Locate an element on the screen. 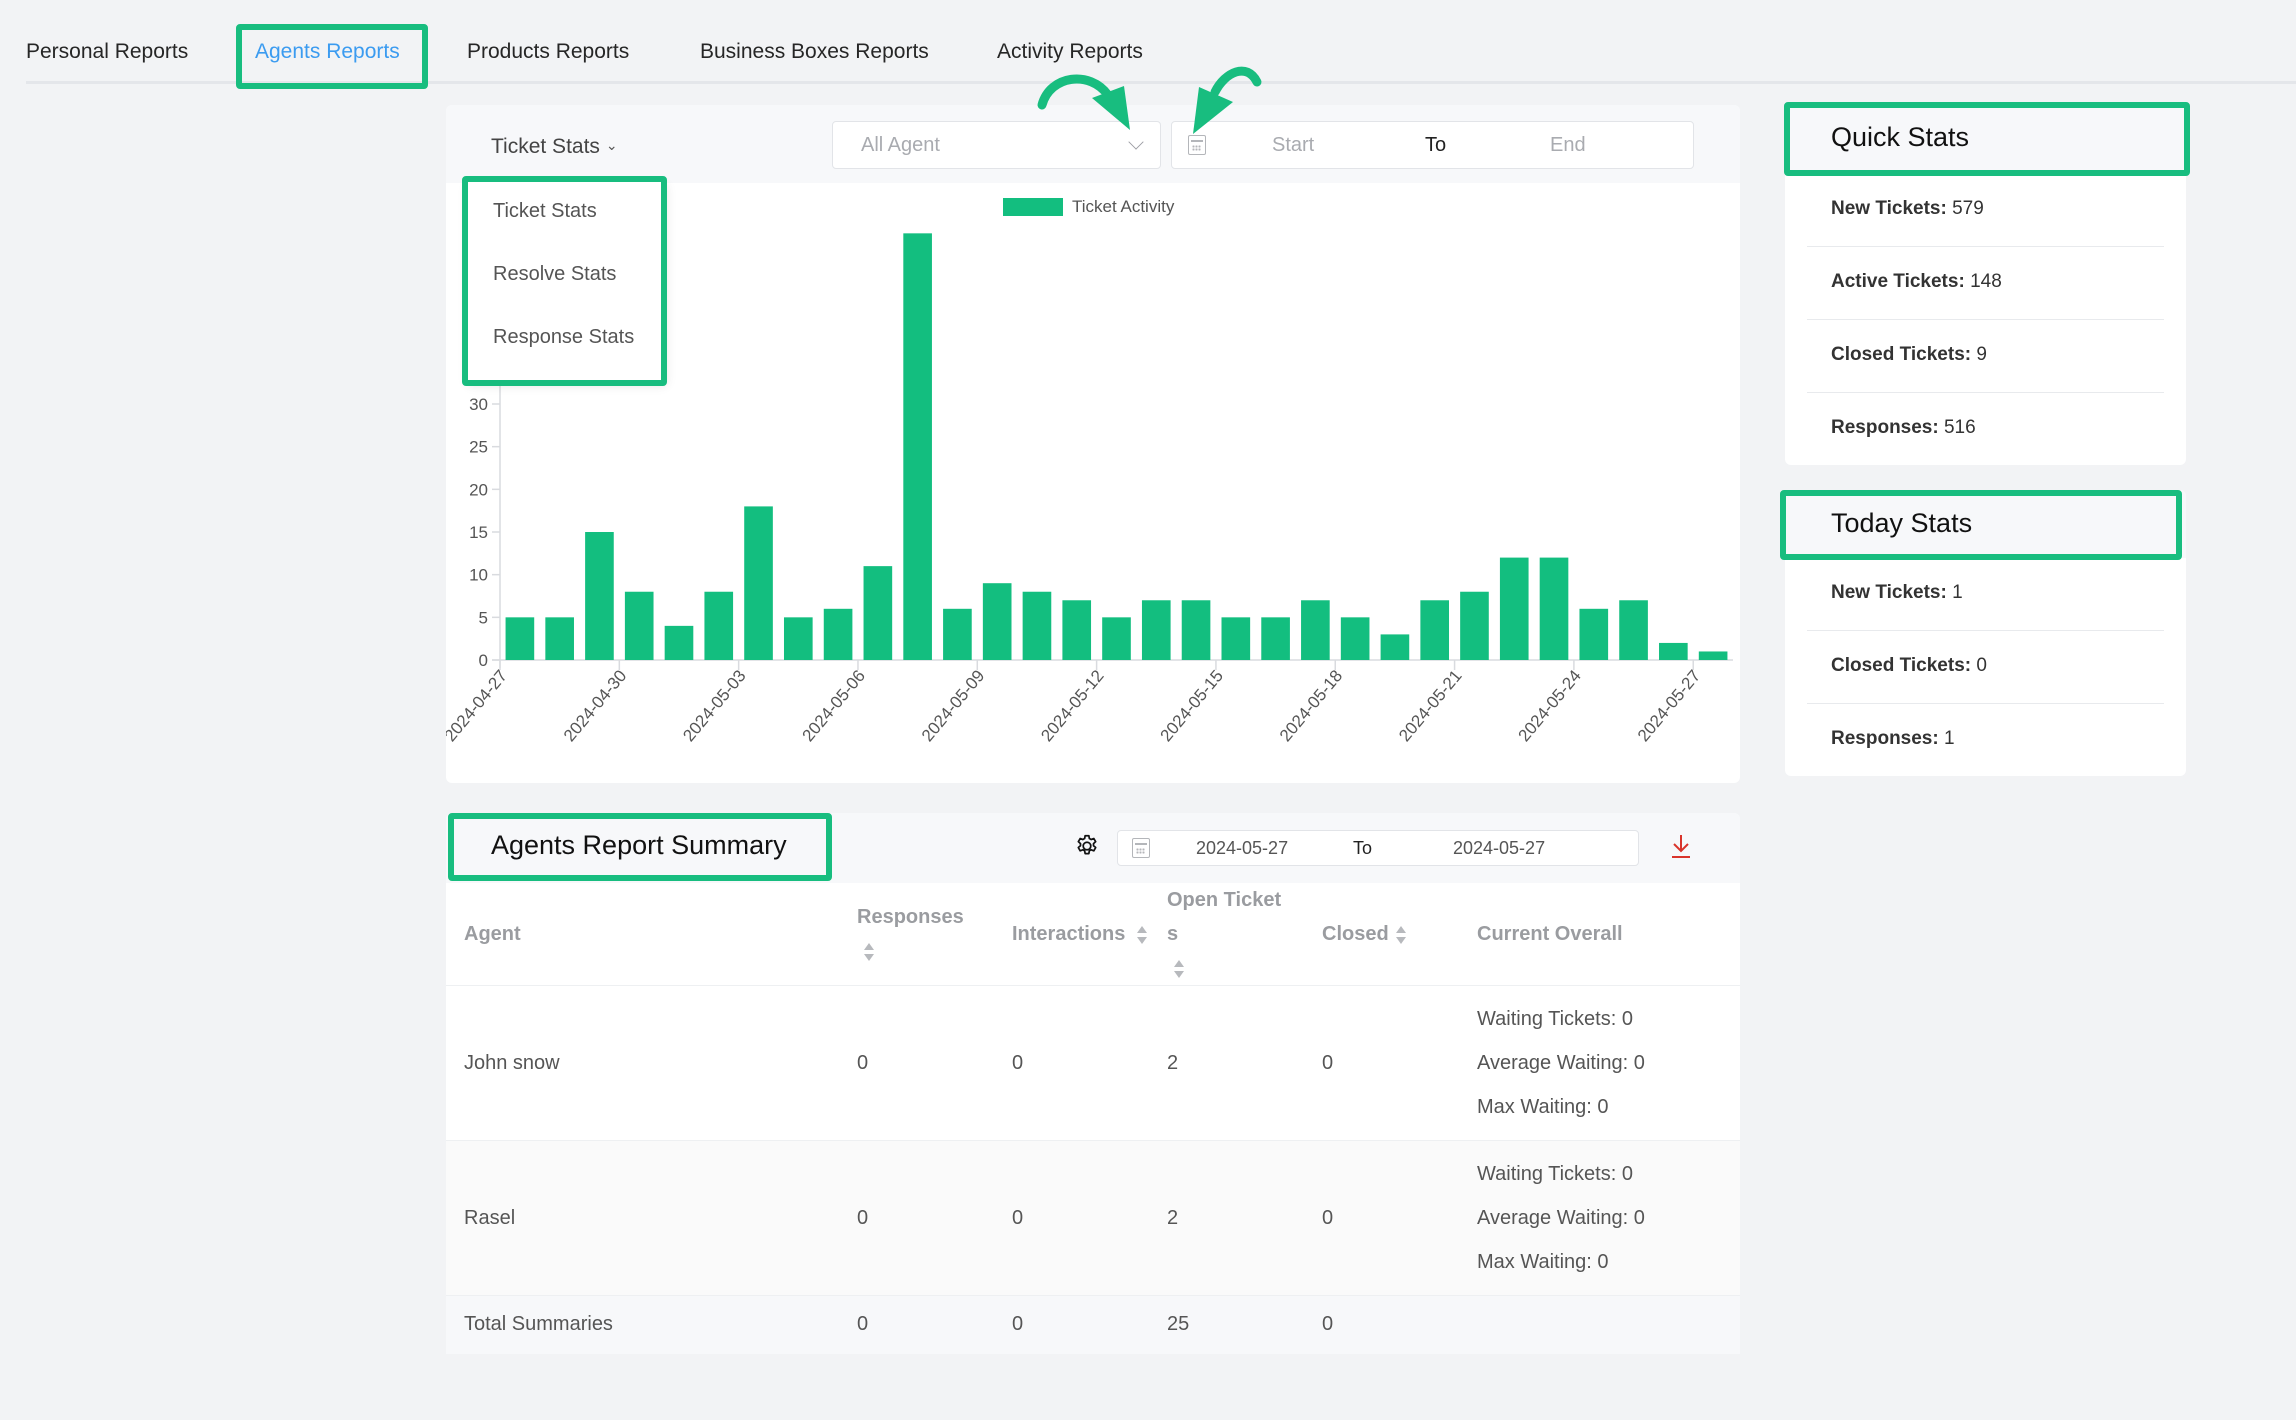 This screenshot has width=2296, height=1420. col-interactions: Interactions is located at coordinates (1071, 934).